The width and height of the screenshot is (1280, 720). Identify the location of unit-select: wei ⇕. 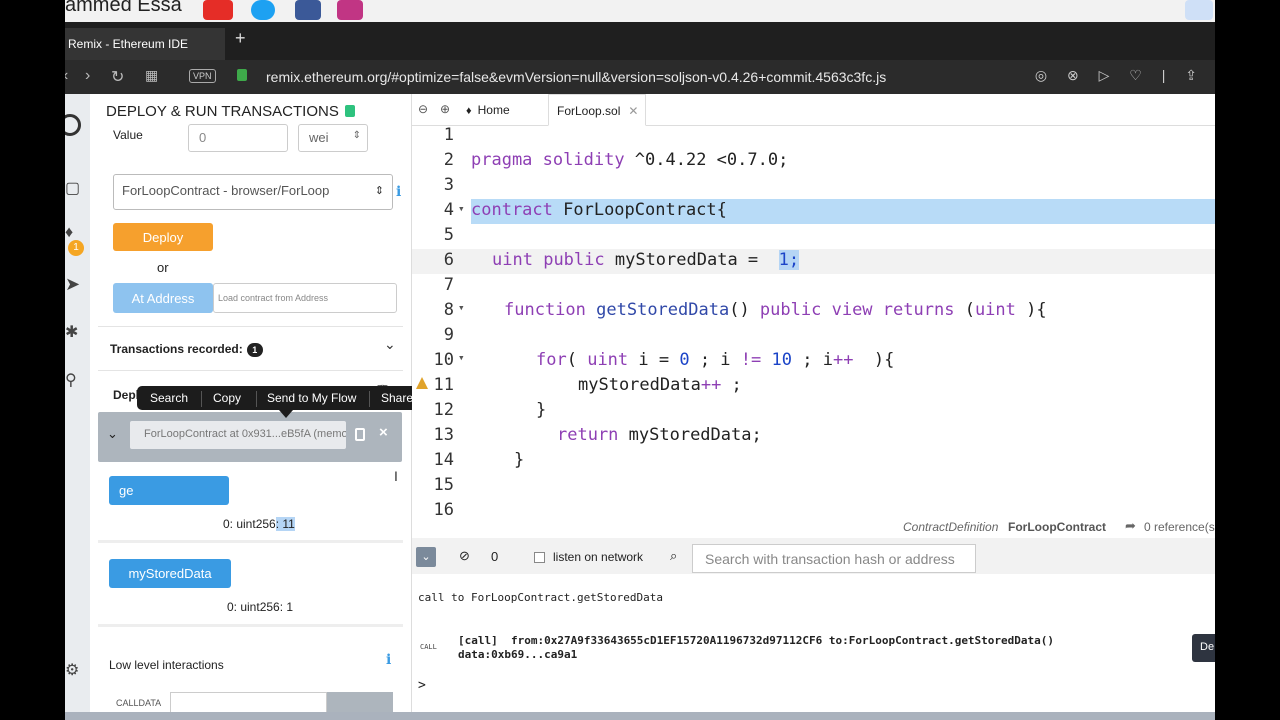
(333, 138).